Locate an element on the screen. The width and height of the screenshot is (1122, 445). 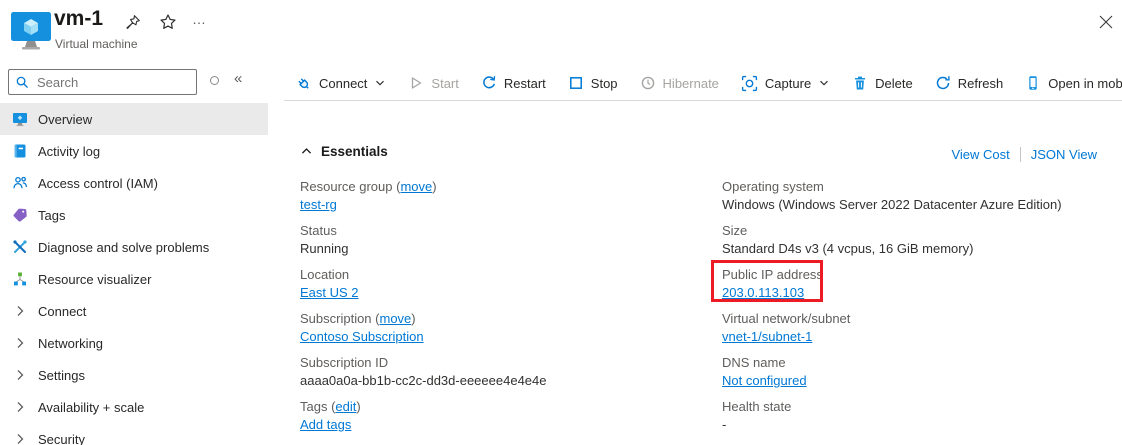
stop-button: Stop is located at coordinates (593, 83).